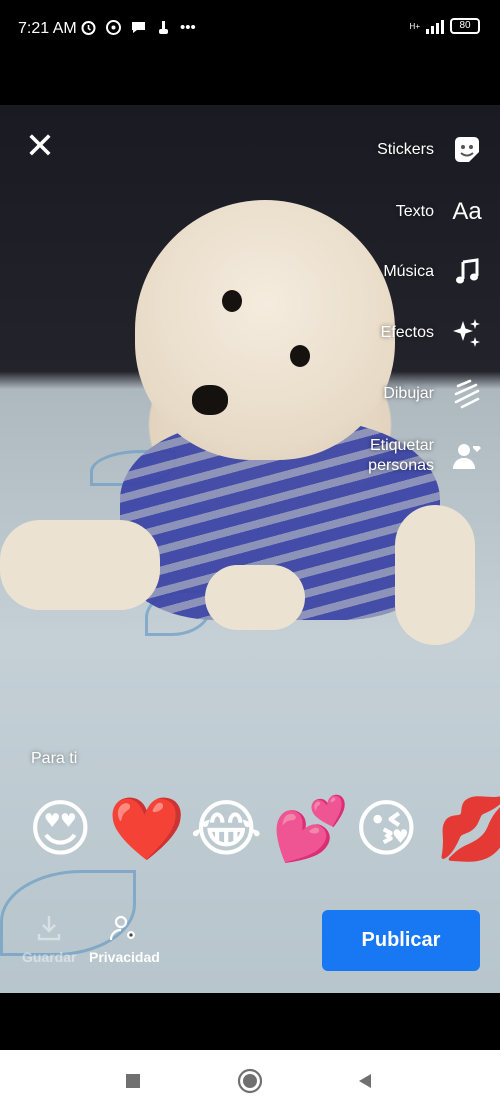 The height and width of the screenshot is (1111, 500). I want to click on system-navigation-bar, so click(250, 1080).